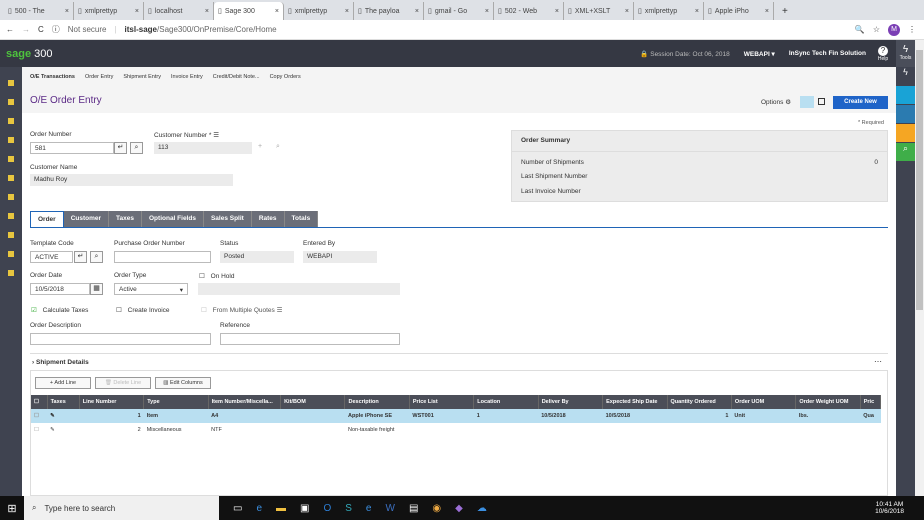 The width and height of the screenshot is (924, 520). What do you see at coordinates (109, 11) in the screenshot?
I see `browser-tab: ▯ xmlprettyp ×` at bounding box center [109, 11].